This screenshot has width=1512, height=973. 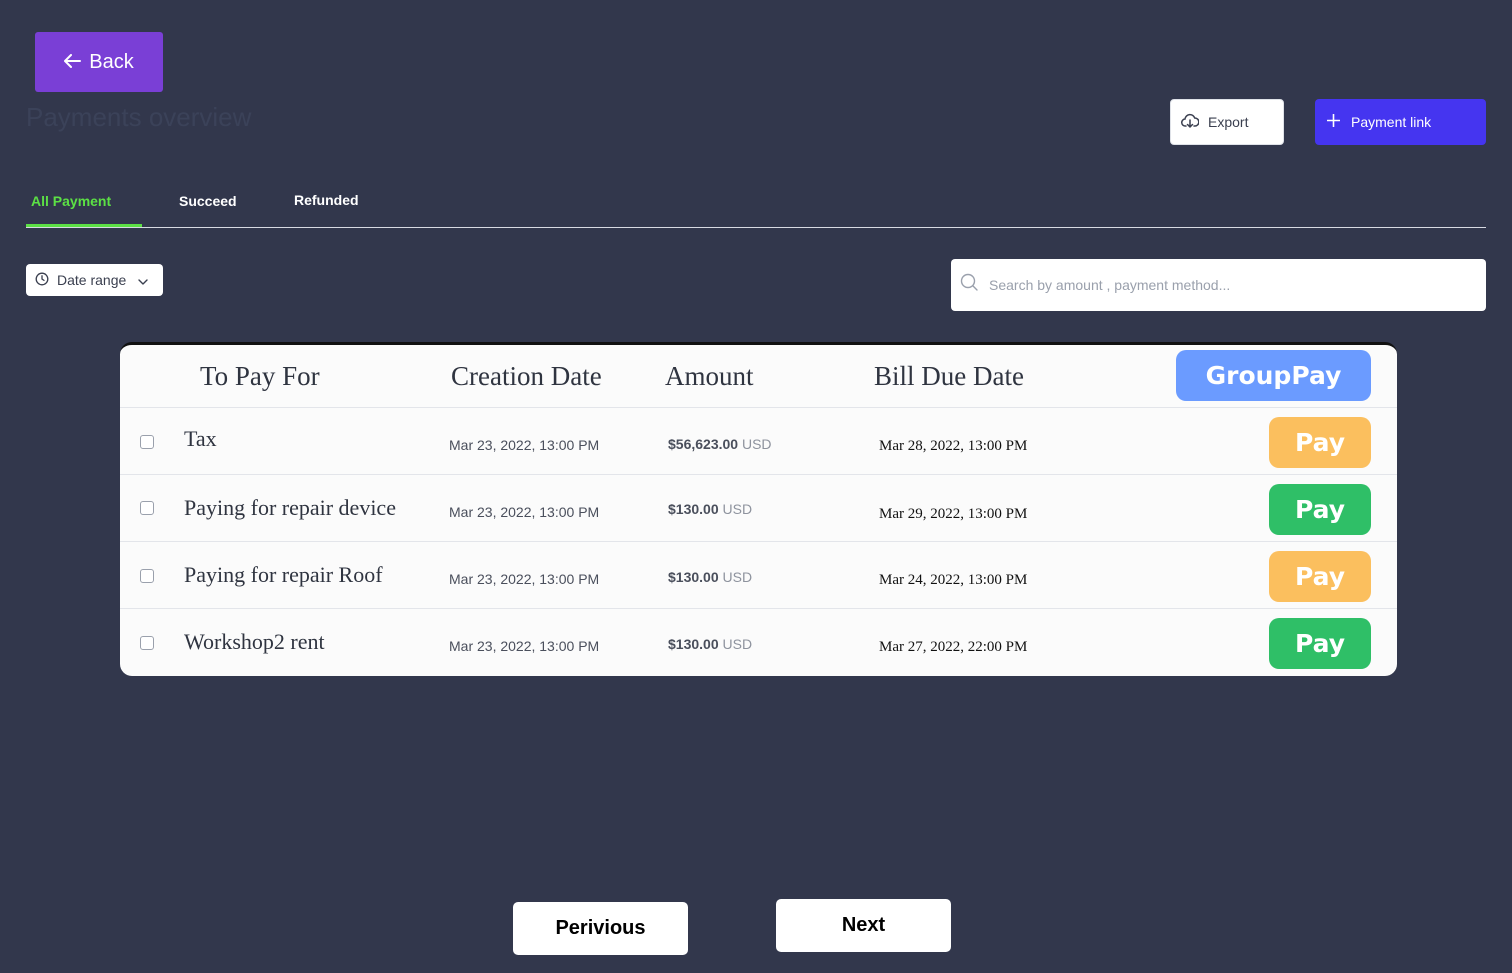 I want to click on column-header-creation-date: Creation Date, so click(x=526, y=376).